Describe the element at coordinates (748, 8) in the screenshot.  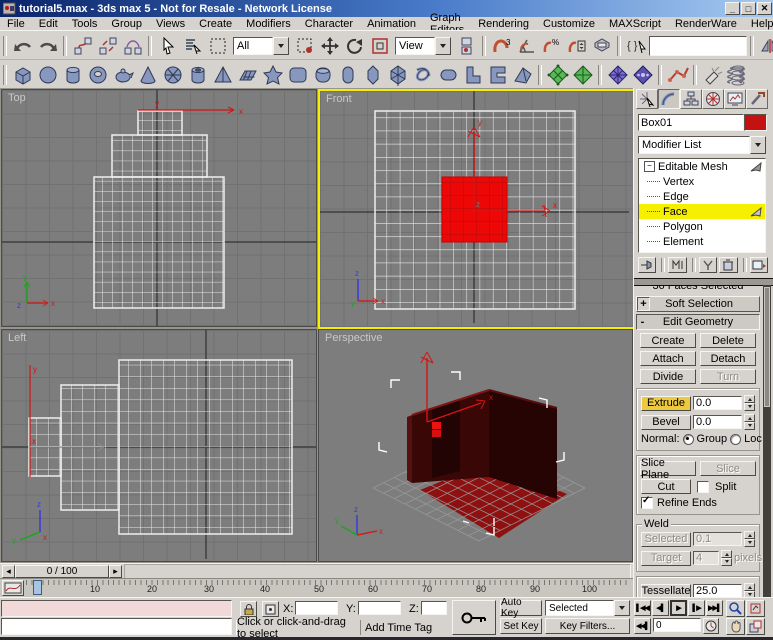
I see `maximize-button: □` at that location.